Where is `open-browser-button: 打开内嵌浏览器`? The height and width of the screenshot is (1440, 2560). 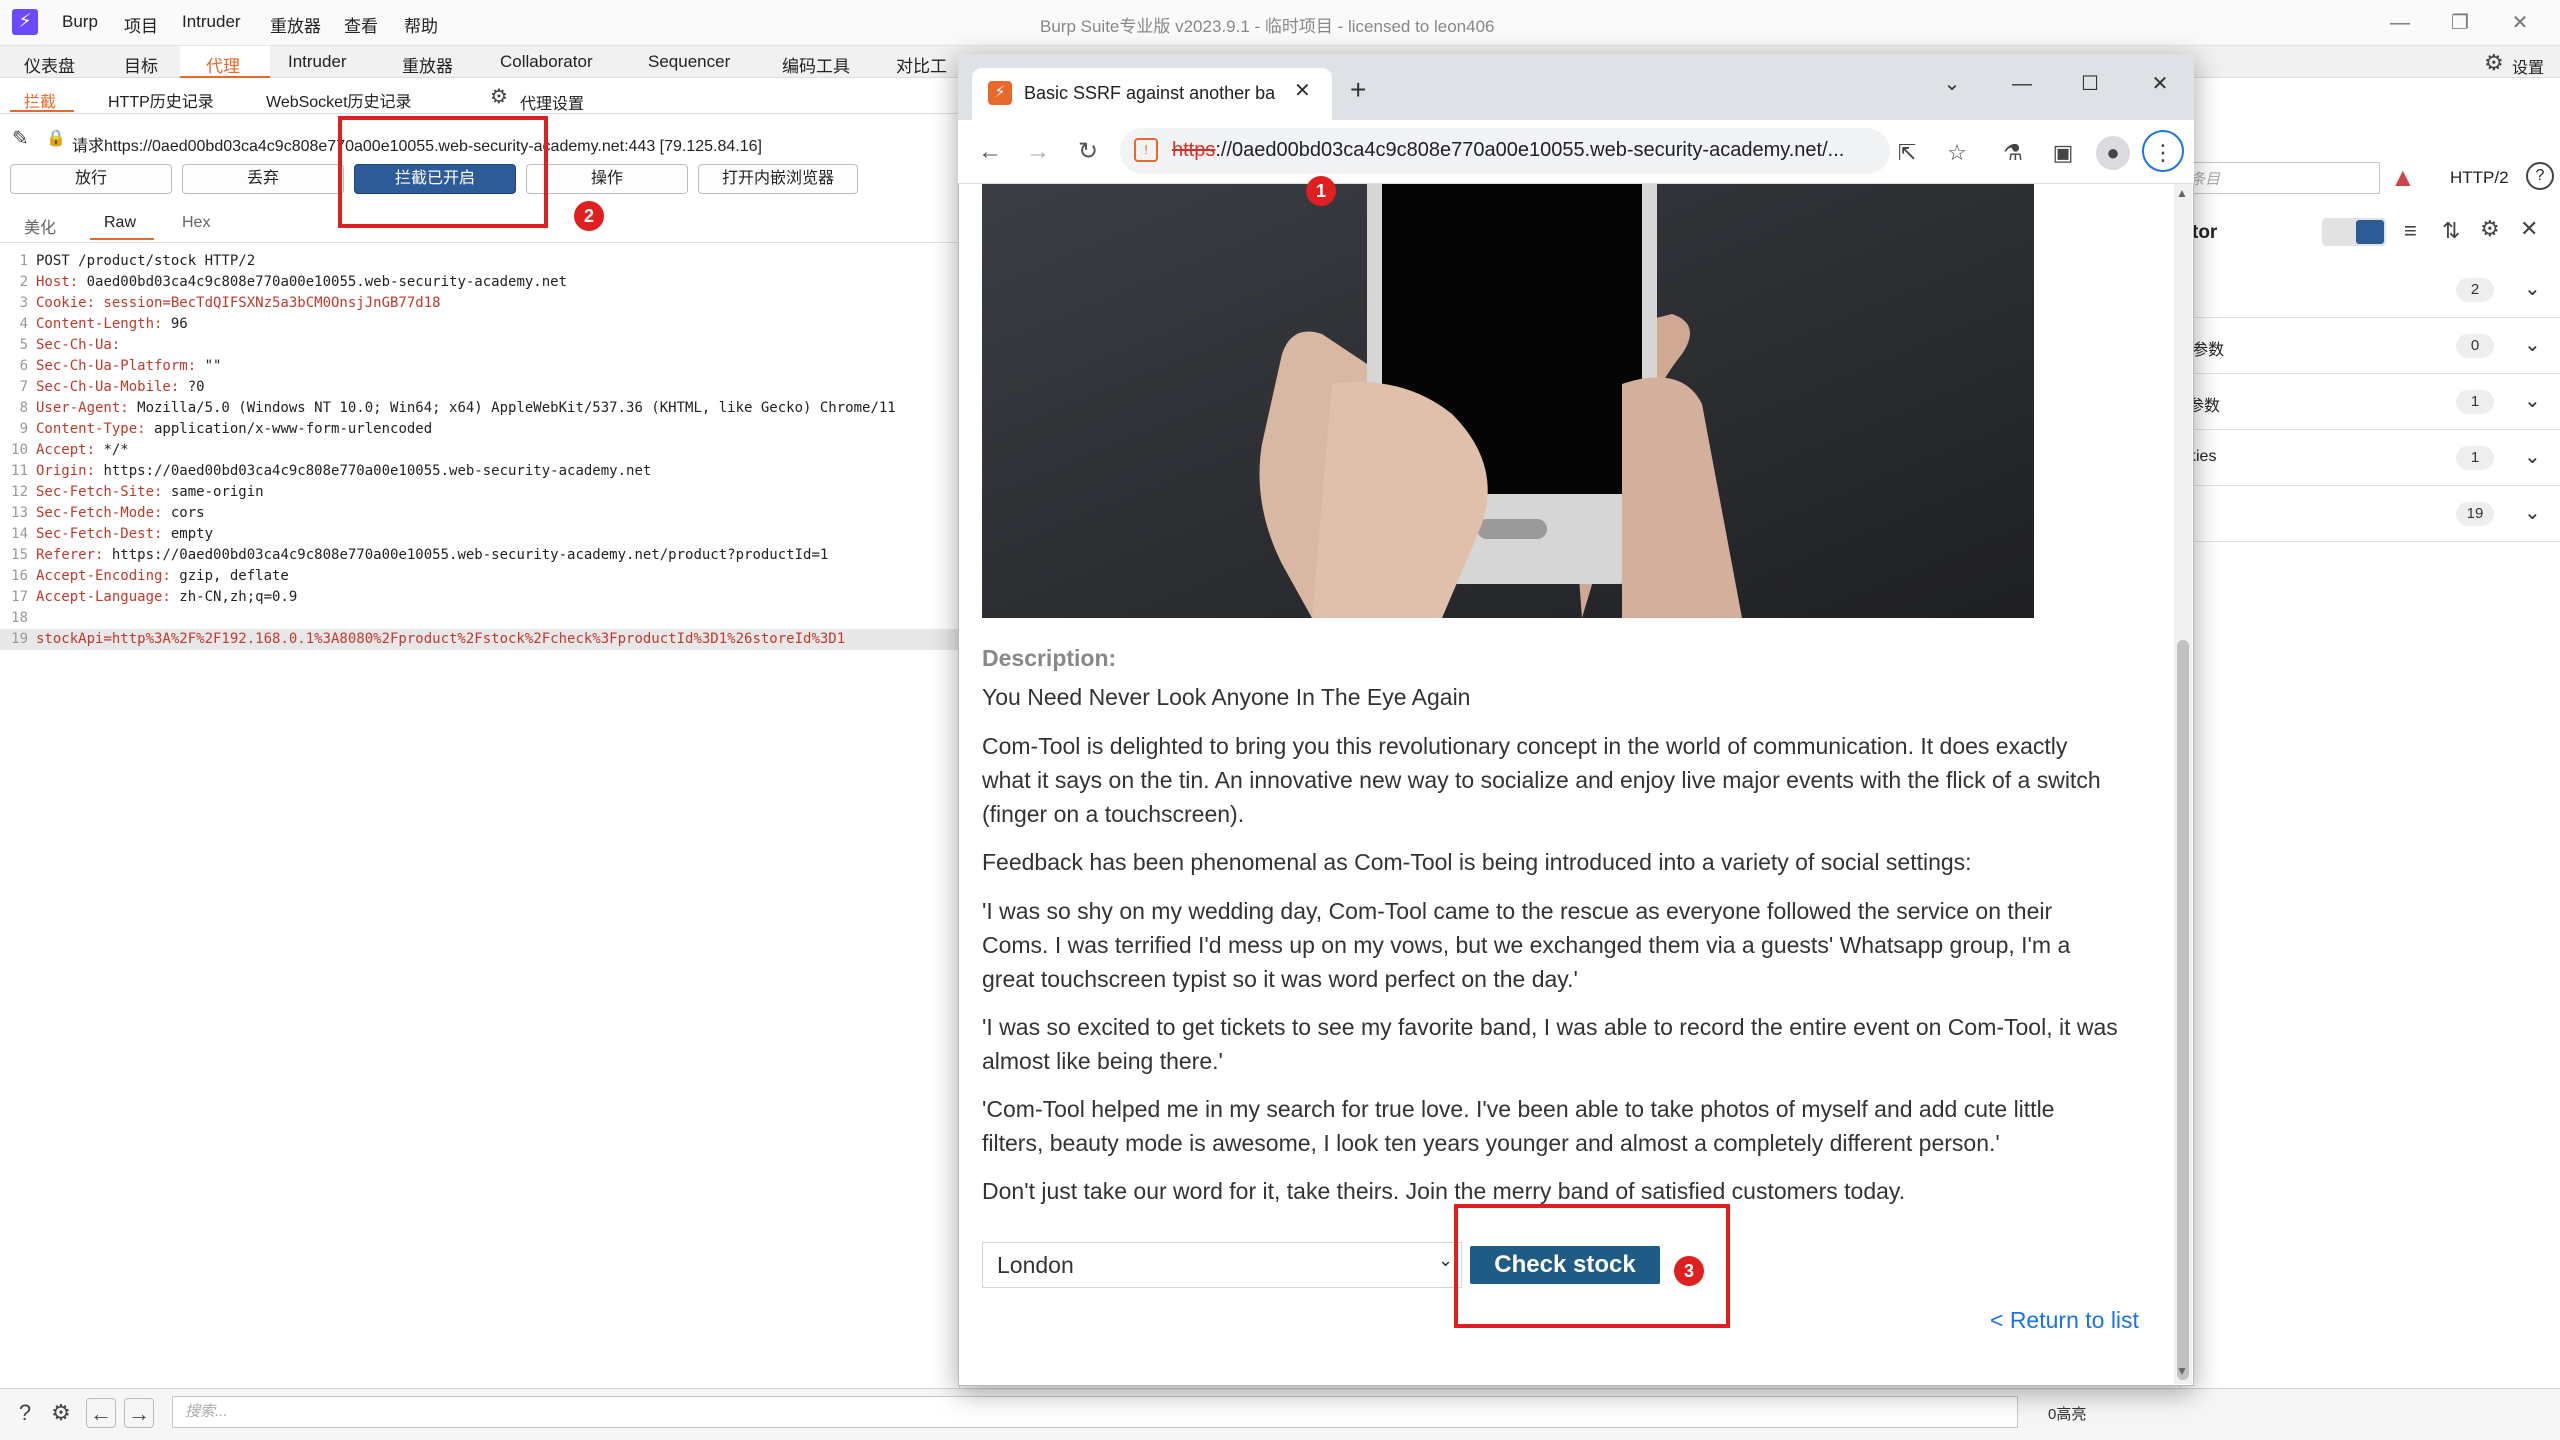
open-browser-button: 打开内嵌浏览器 is located at coordinates (778, 179).